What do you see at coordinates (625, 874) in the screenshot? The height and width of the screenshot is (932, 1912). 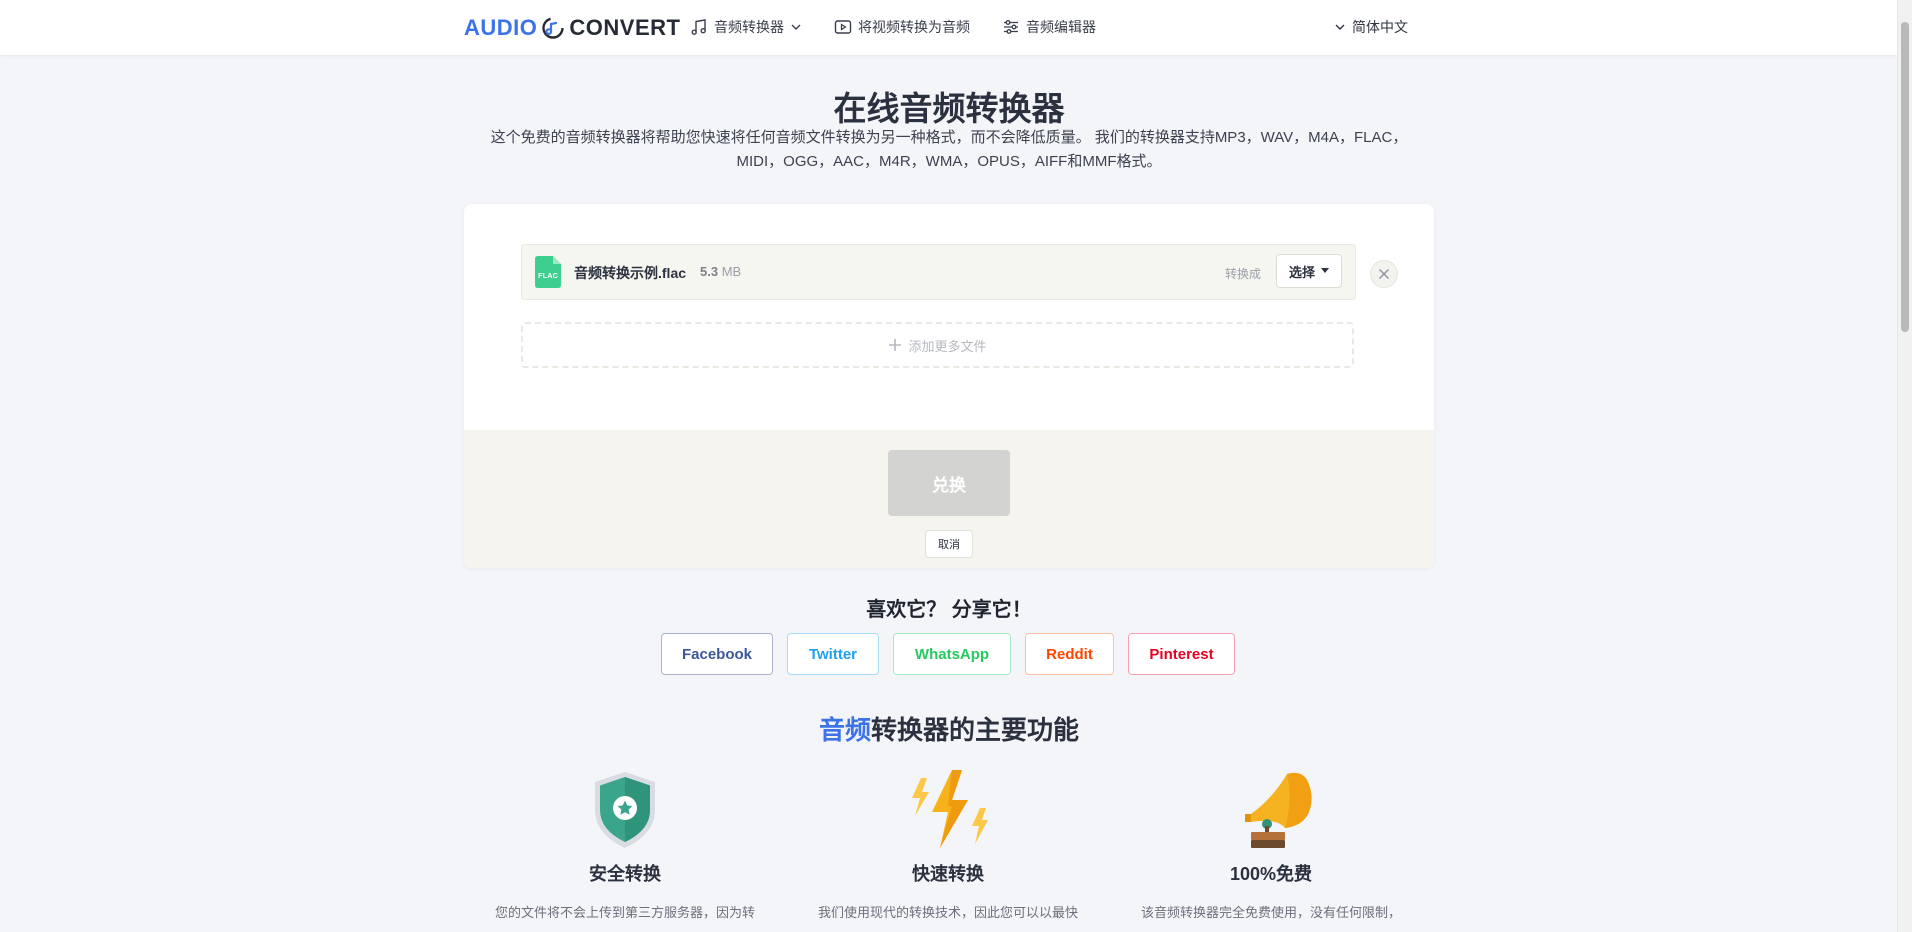 I see `feature-secure-title: 安全转换` at bounding box center [625, 874].